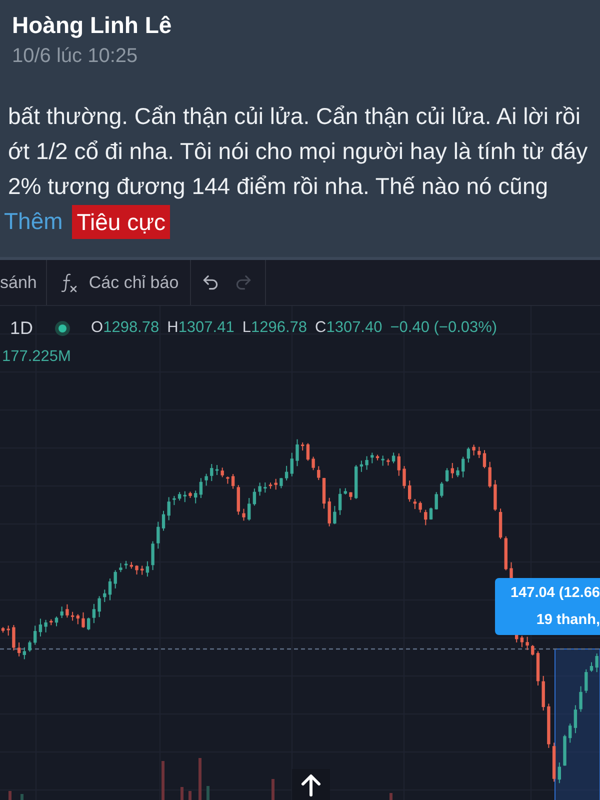  Describe the element at coordinates (23, 282) in the screenshot. I see `compare-button: sánh` at that location.